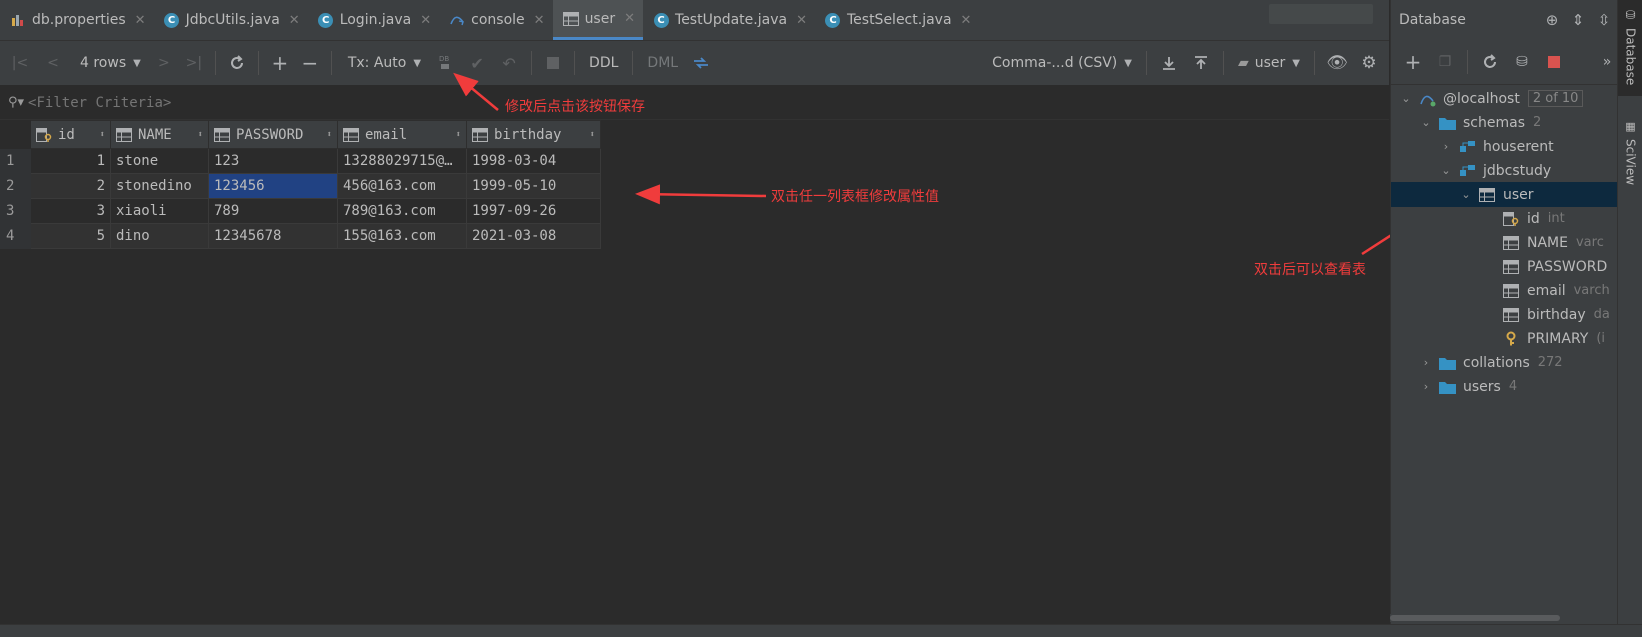  I want to click on table-row: 3 3 xiaoli 789 789@163.com 1997-09-26, so click(300, 211).